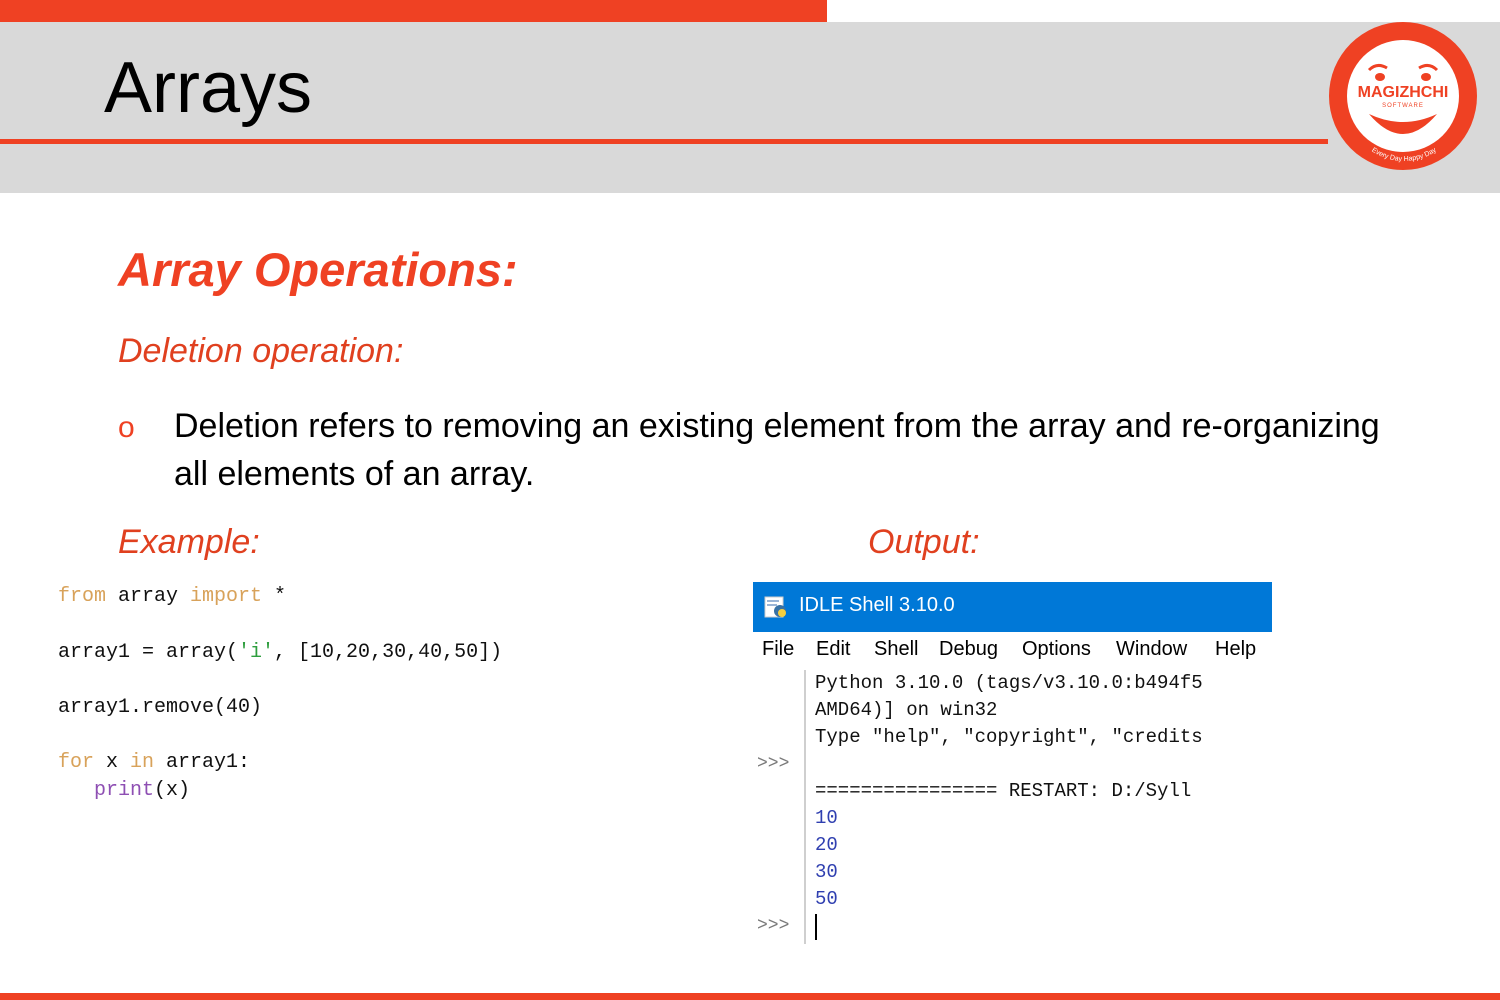 This screenshot has width=1500, height=1000. I want to click on code-text: *, so click(274, 596).